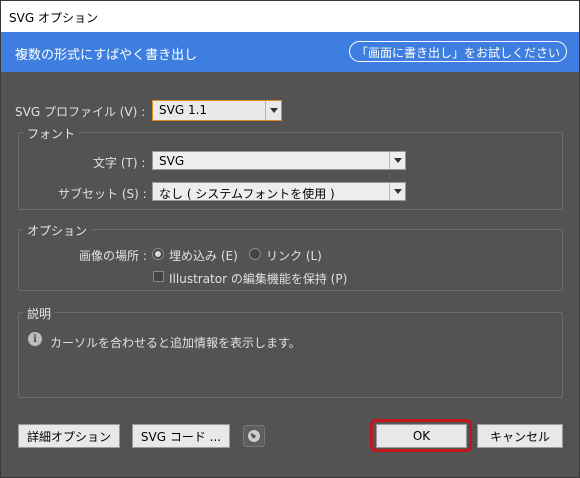 The height and width of the screenshot is (478, 580). I want to click on subset-dropdown: なし ( システムフォントを使用 ), so click(279, 191).